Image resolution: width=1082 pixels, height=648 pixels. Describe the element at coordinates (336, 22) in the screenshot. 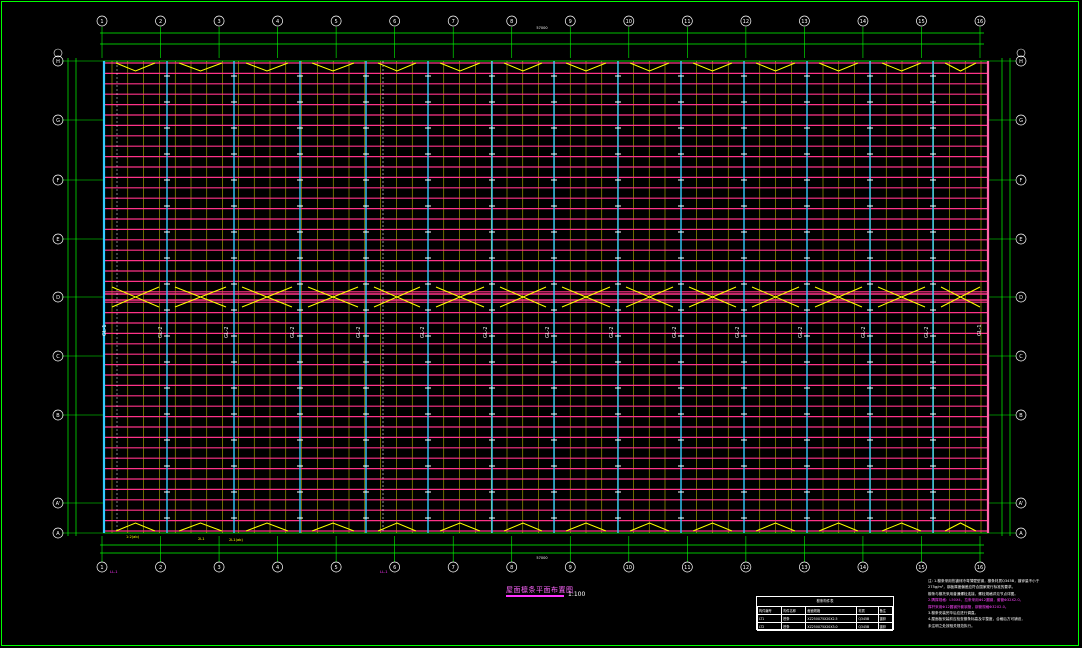

I see `grid-label-top: 5` at that location.